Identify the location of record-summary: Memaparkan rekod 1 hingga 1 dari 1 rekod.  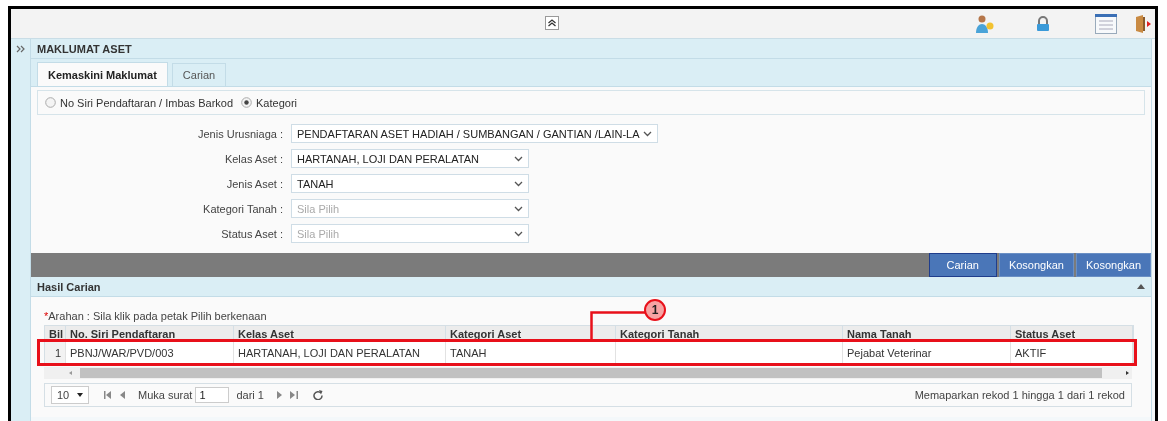
(1019, 395).